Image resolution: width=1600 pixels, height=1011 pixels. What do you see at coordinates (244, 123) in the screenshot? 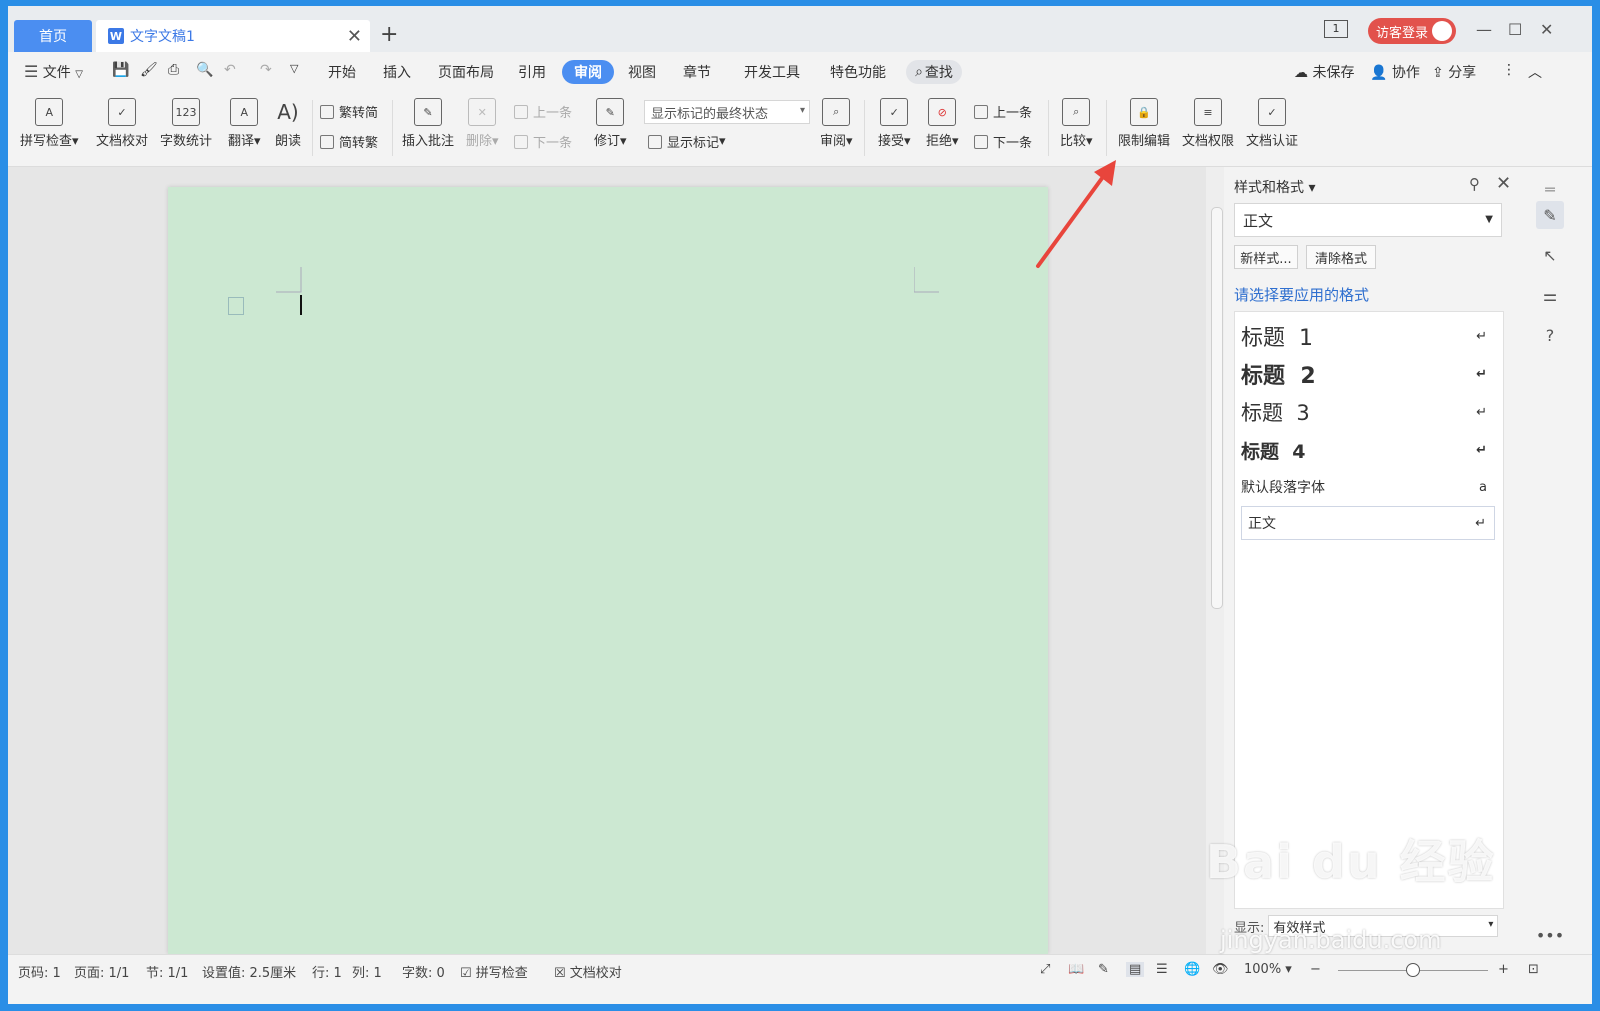
I see `translate-button: A 翻译▾` at bounding box center [244, 123].